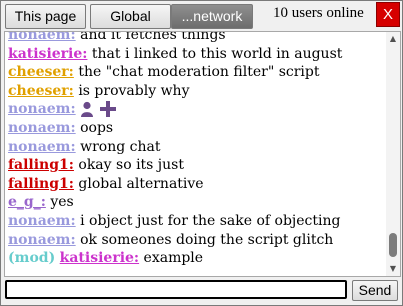 Image resolution: width=403 pixels, height=306 pixels. What do you see at coordinates (134, 90) in the screenshot?
I see `message-text: is provably why` at bounding box center [134, 90].